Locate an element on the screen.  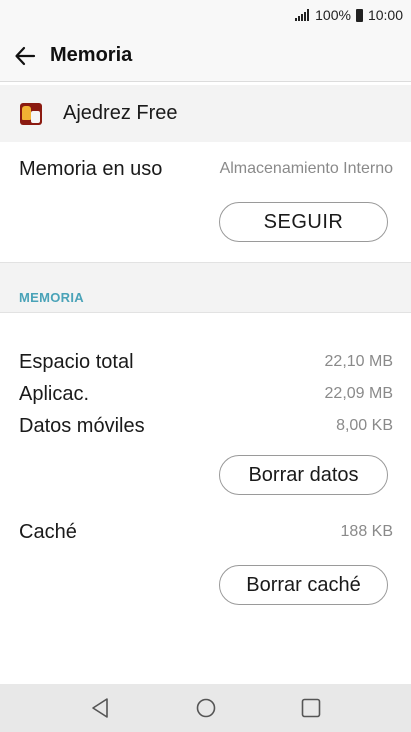
chess-app-icon is located at coordinates (31, 113).